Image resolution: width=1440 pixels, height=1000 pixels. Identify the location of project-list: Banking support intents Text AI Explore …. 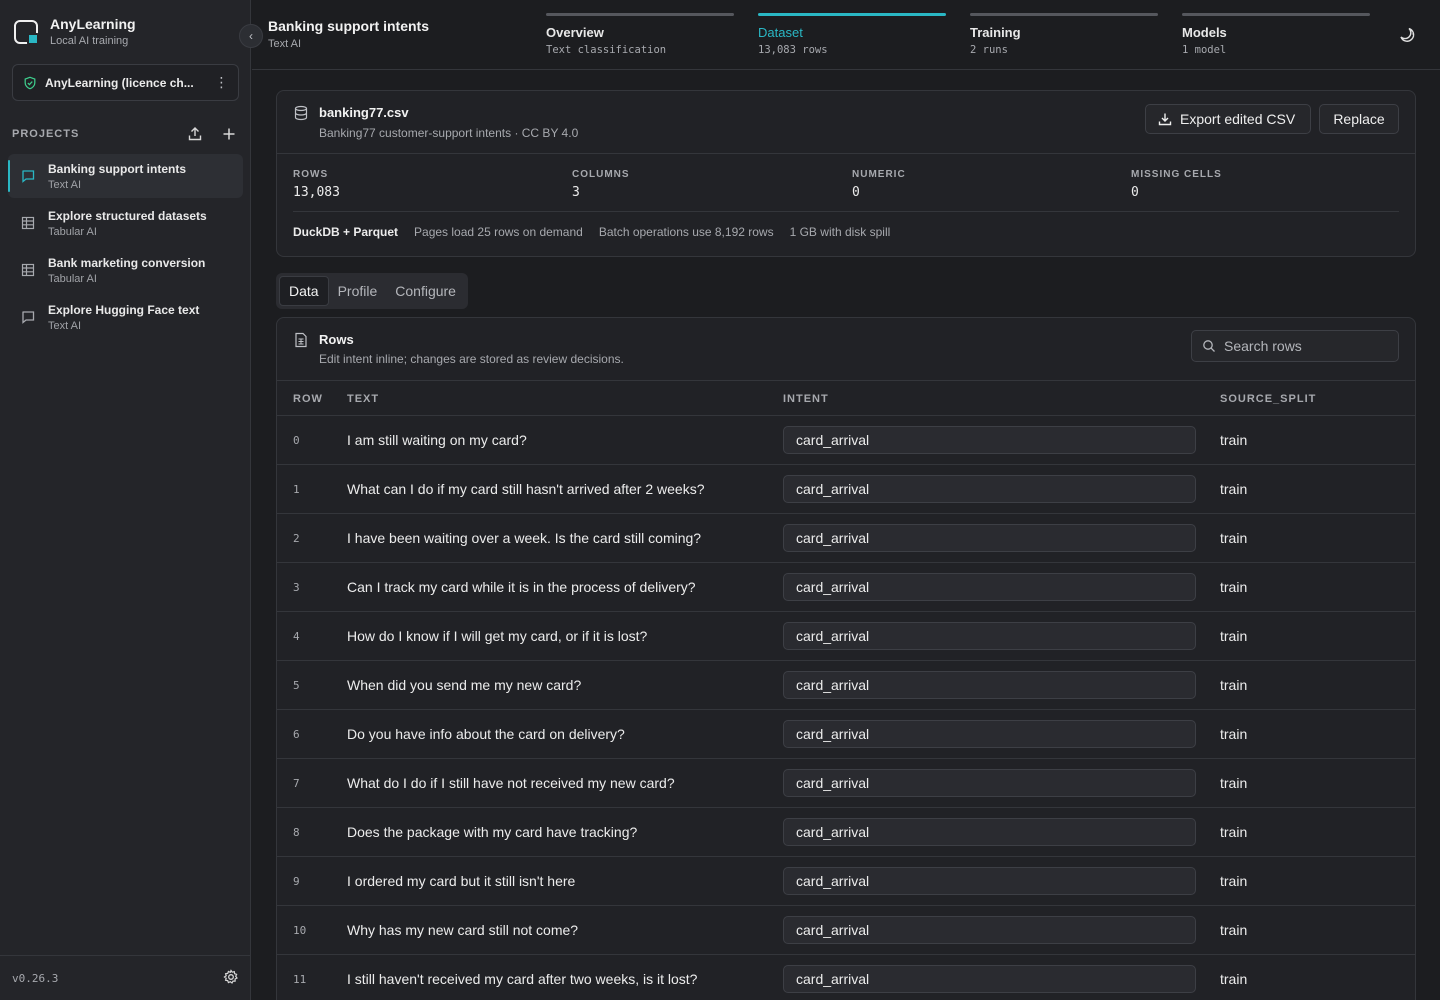
(125, 248).